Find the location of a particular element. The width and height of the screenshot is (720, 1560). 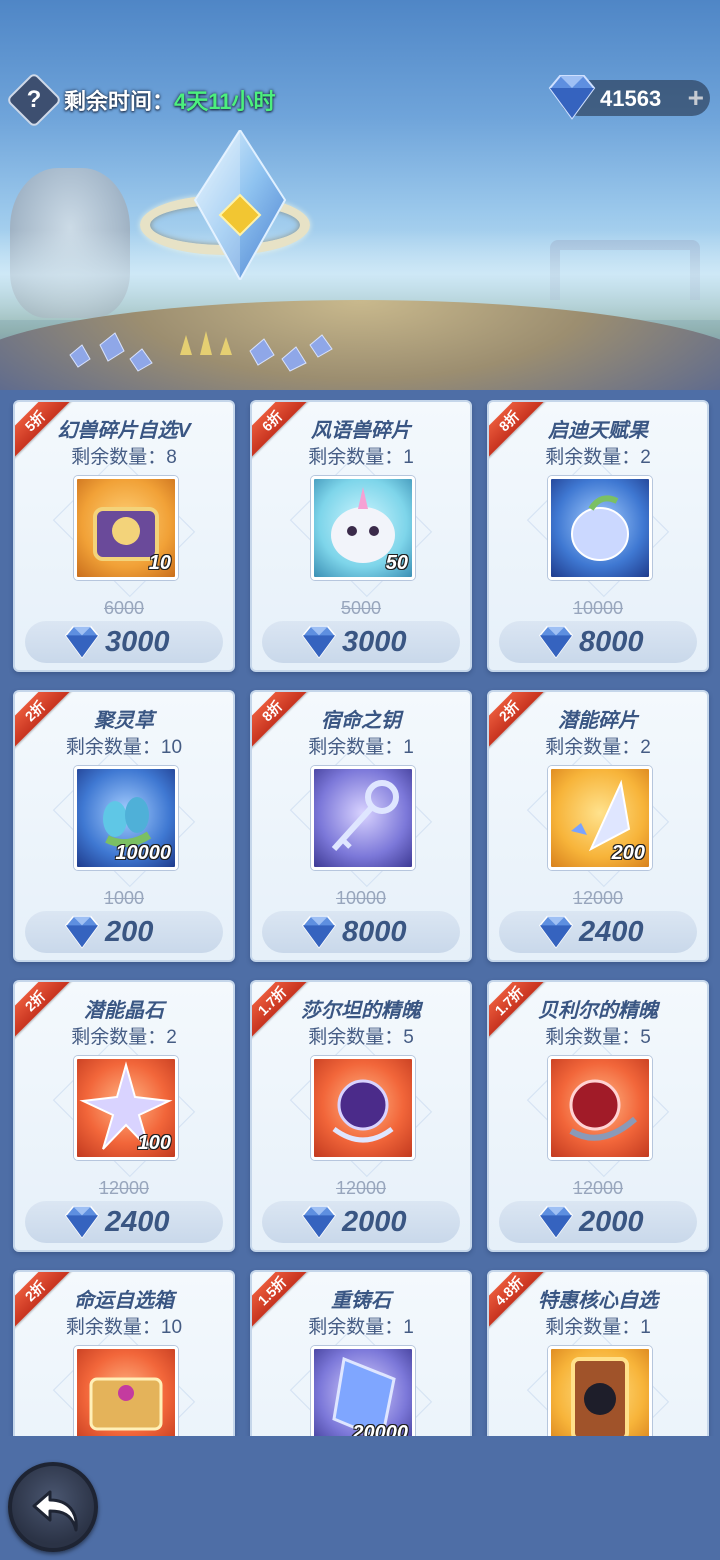

shop-item-card: 2折 潜能晶石 剩余数量：2 100 12000 2400 is located at coordinates (124, 1116).